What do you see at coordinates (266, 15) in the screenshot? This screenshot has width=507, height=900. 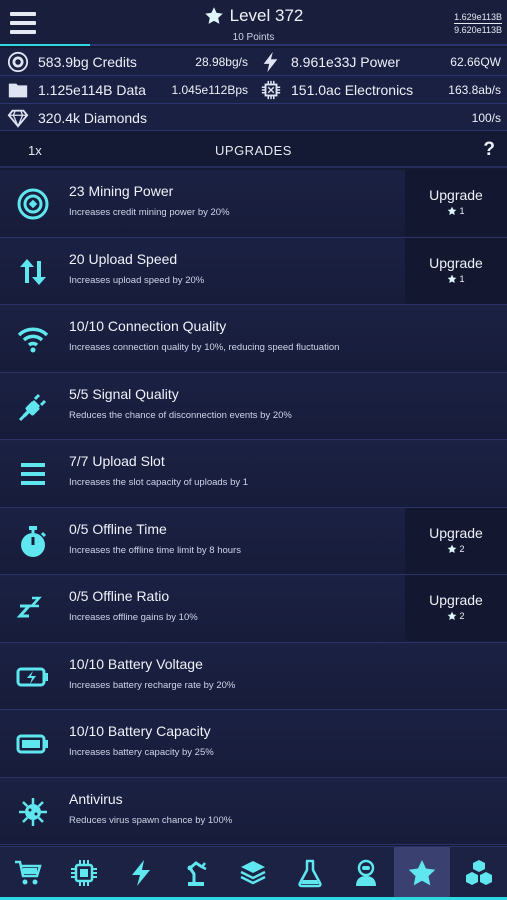 I see `level-label: Level 372` at bounding box center [266, 15].